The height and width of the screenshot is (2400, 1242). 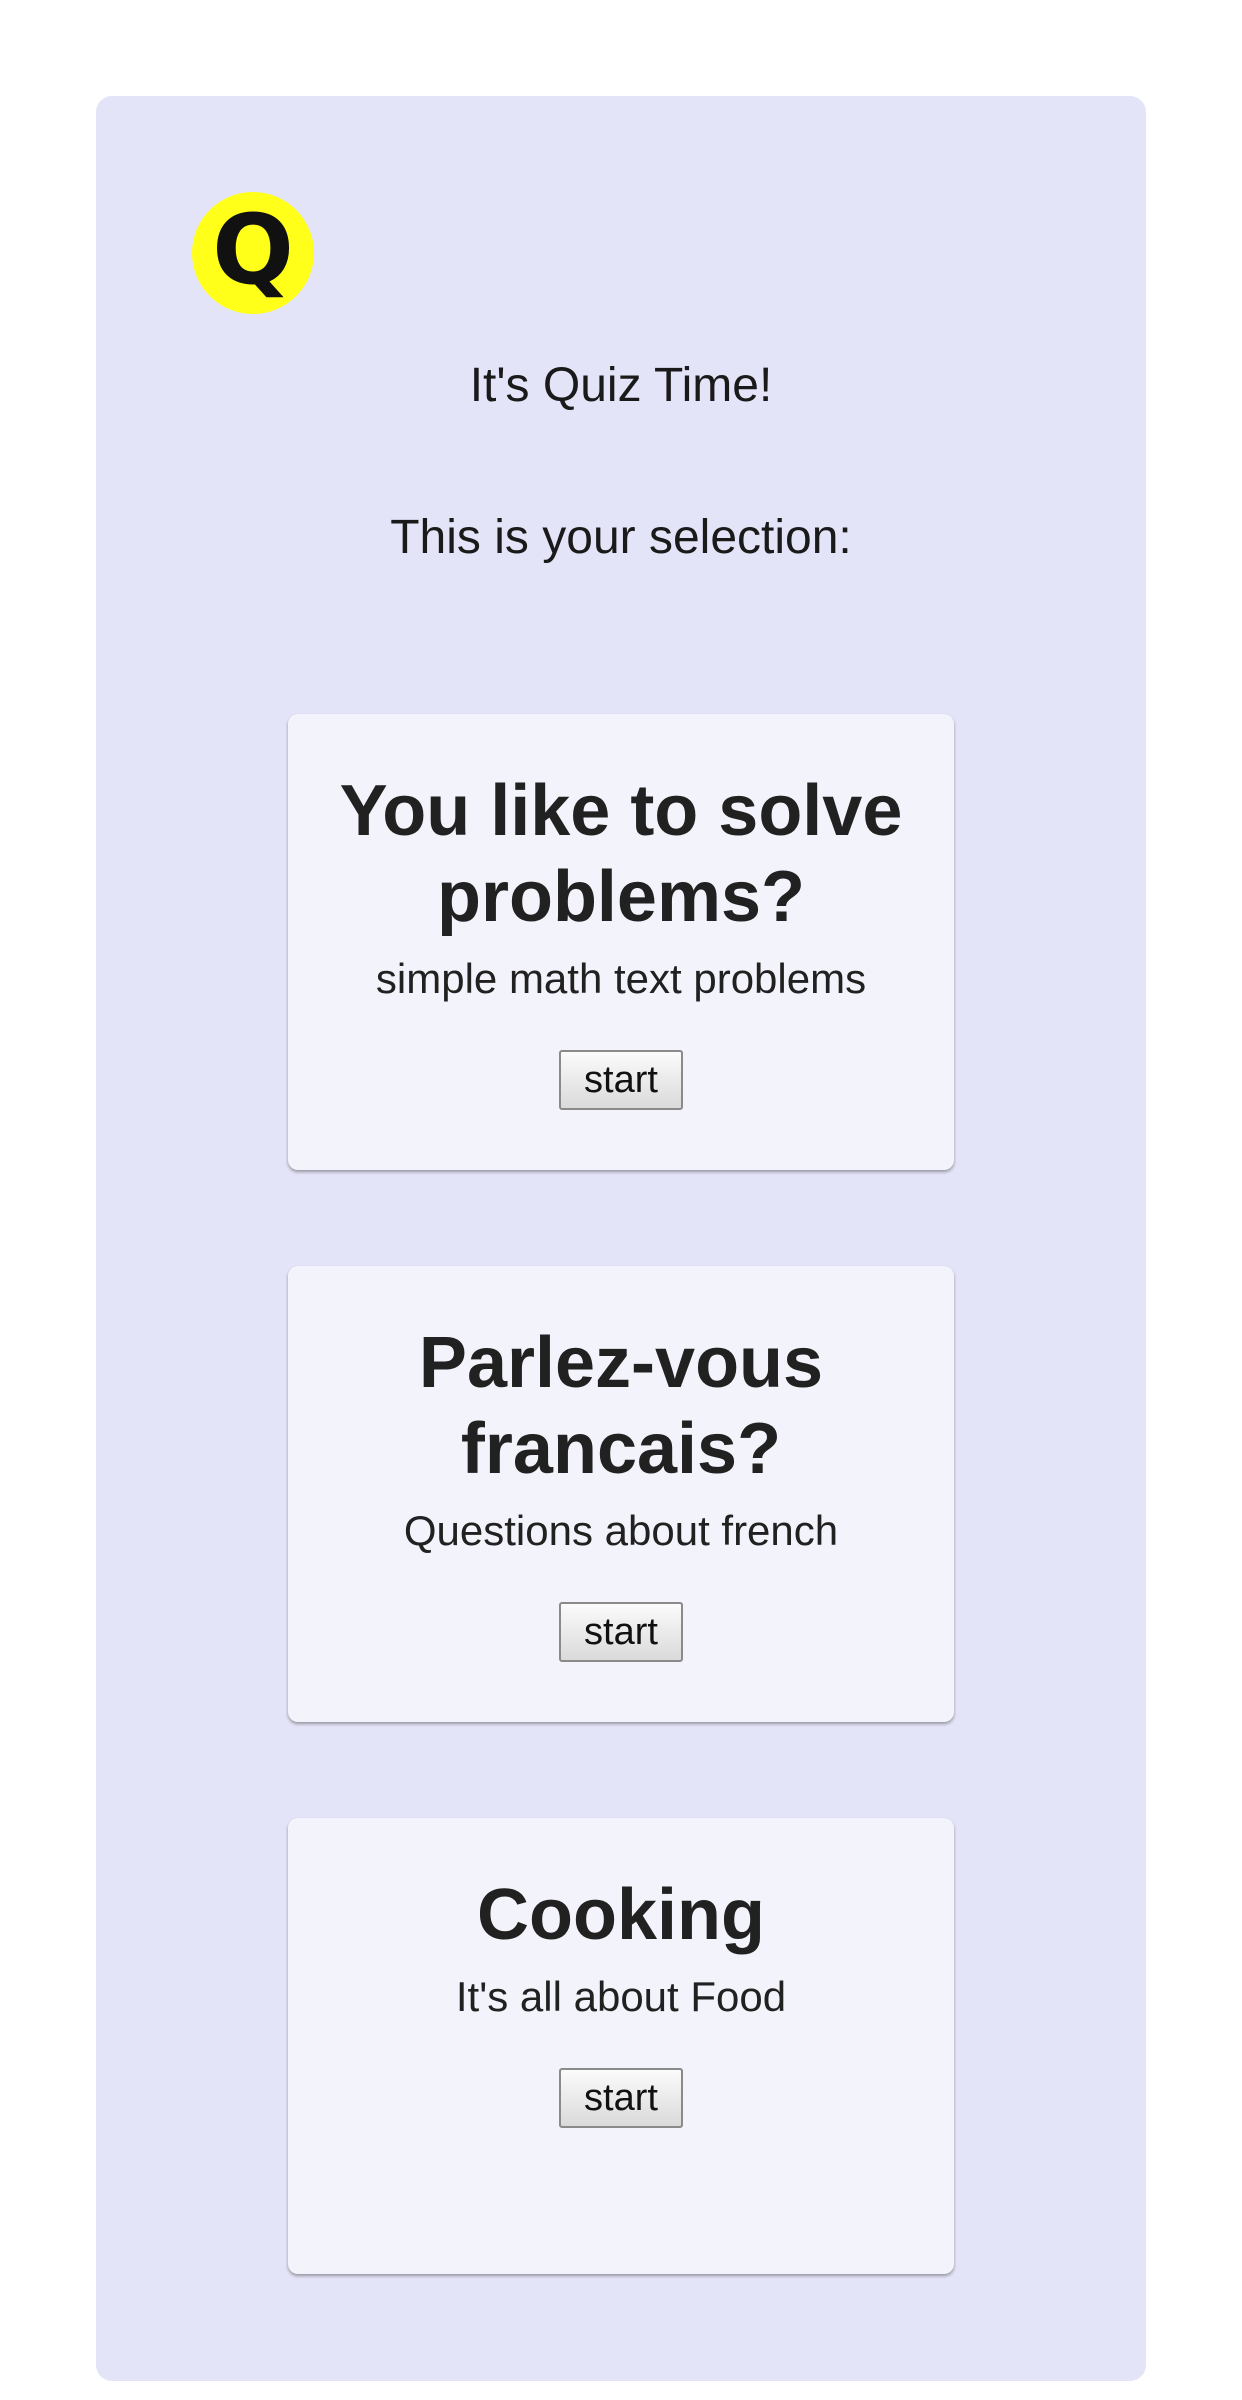 I want to click on quiz-card-title: You like to solve problems?, so click(x=621, y=854).